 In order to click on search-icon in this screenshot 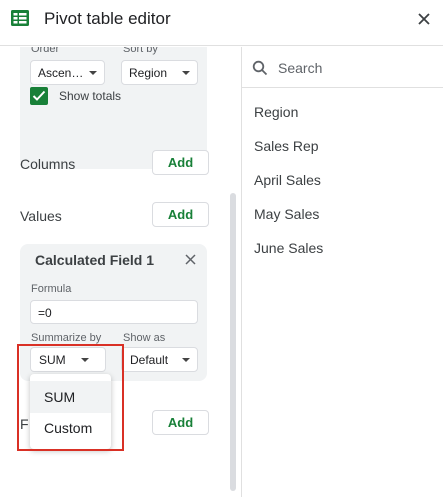, I will do `click(260, 68)`.